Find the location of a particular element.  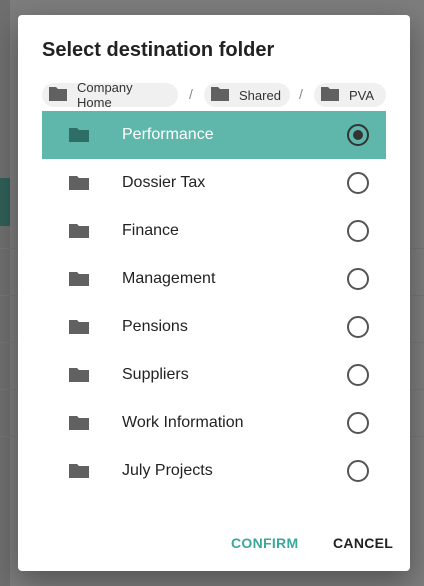

radio-selected-icon is located at coordinates (358, 135).